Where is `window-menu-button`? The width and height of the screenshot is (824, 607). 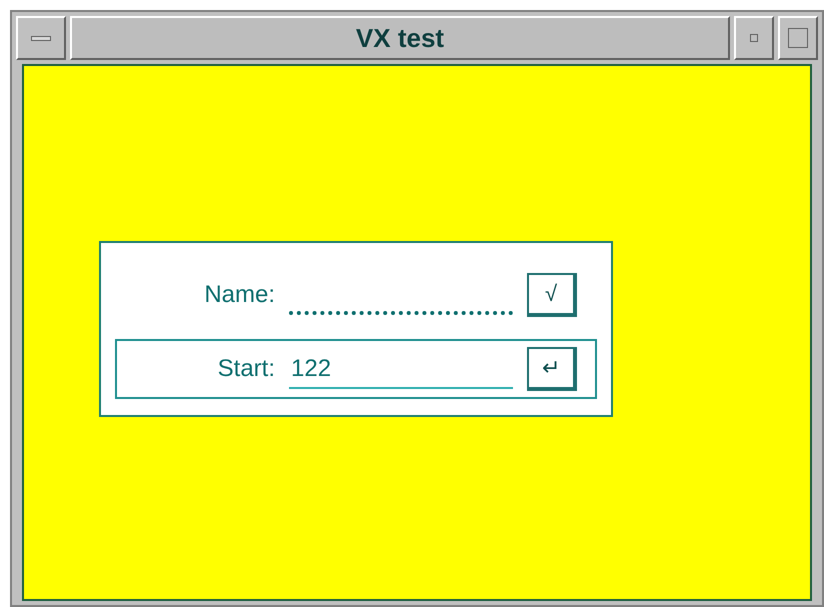 window-menu-button is located at coordinates (41, 38).